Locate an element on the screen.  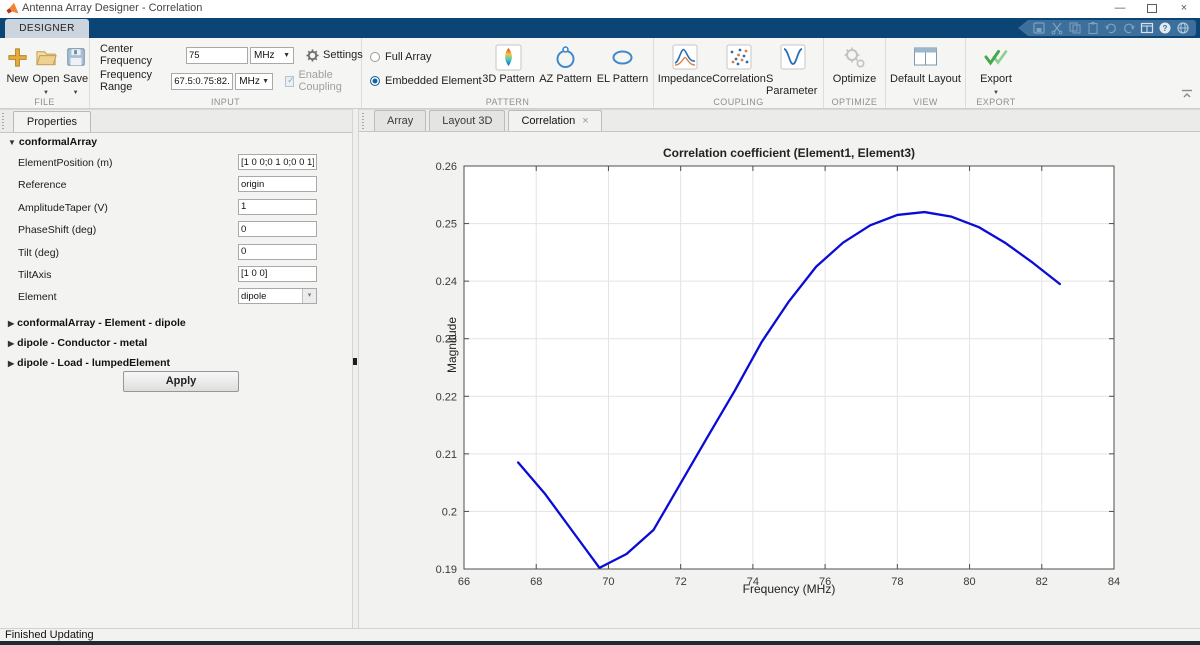
chevron-down-icon: ▼ is located at coordinates (266, 81).